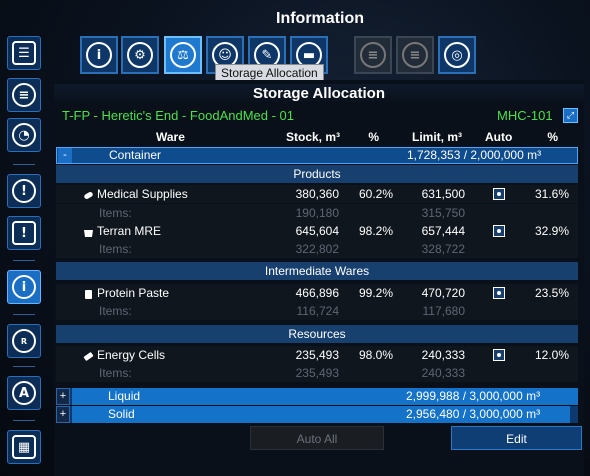 This screenshot has width=590, height=476. What do you see at coordinates (317, 249) in the screenshot?
I see `items-stock: 322,802` at bounding box center [317, 249].